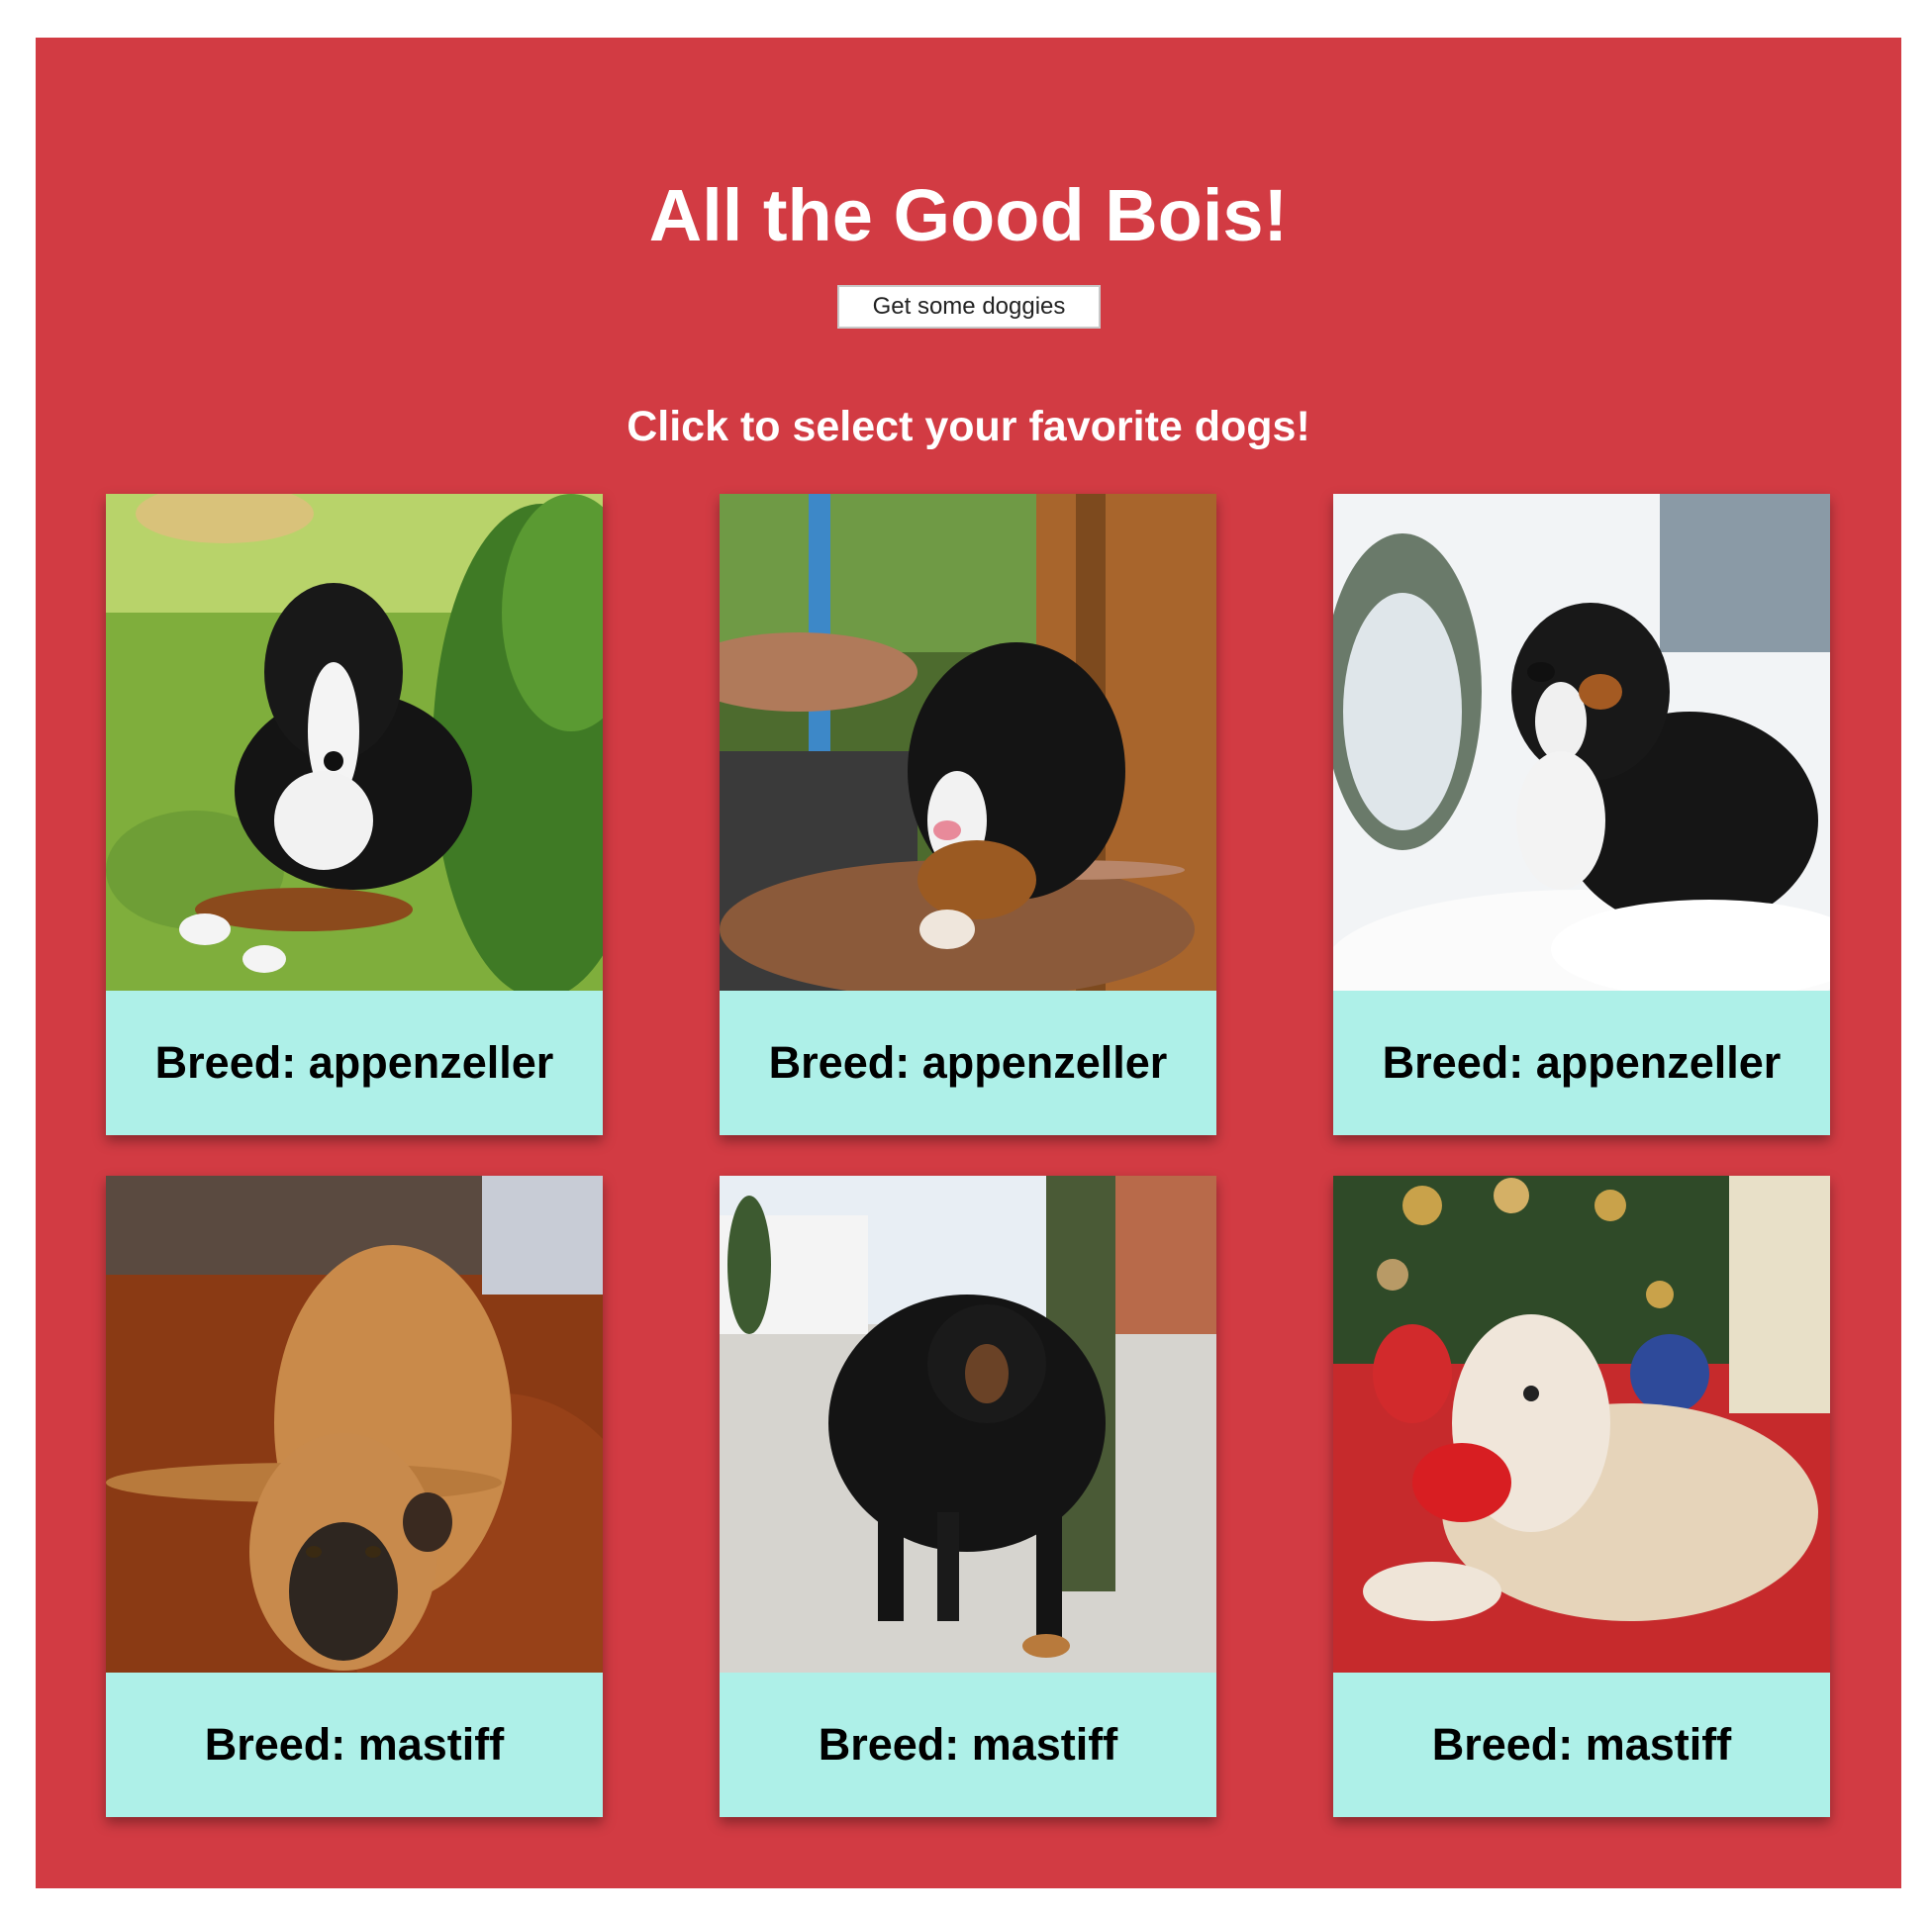 The image size is (1932, 1920). I want to click on page-subtitle: Click to select your favorite dogs!, so click(968, 427).